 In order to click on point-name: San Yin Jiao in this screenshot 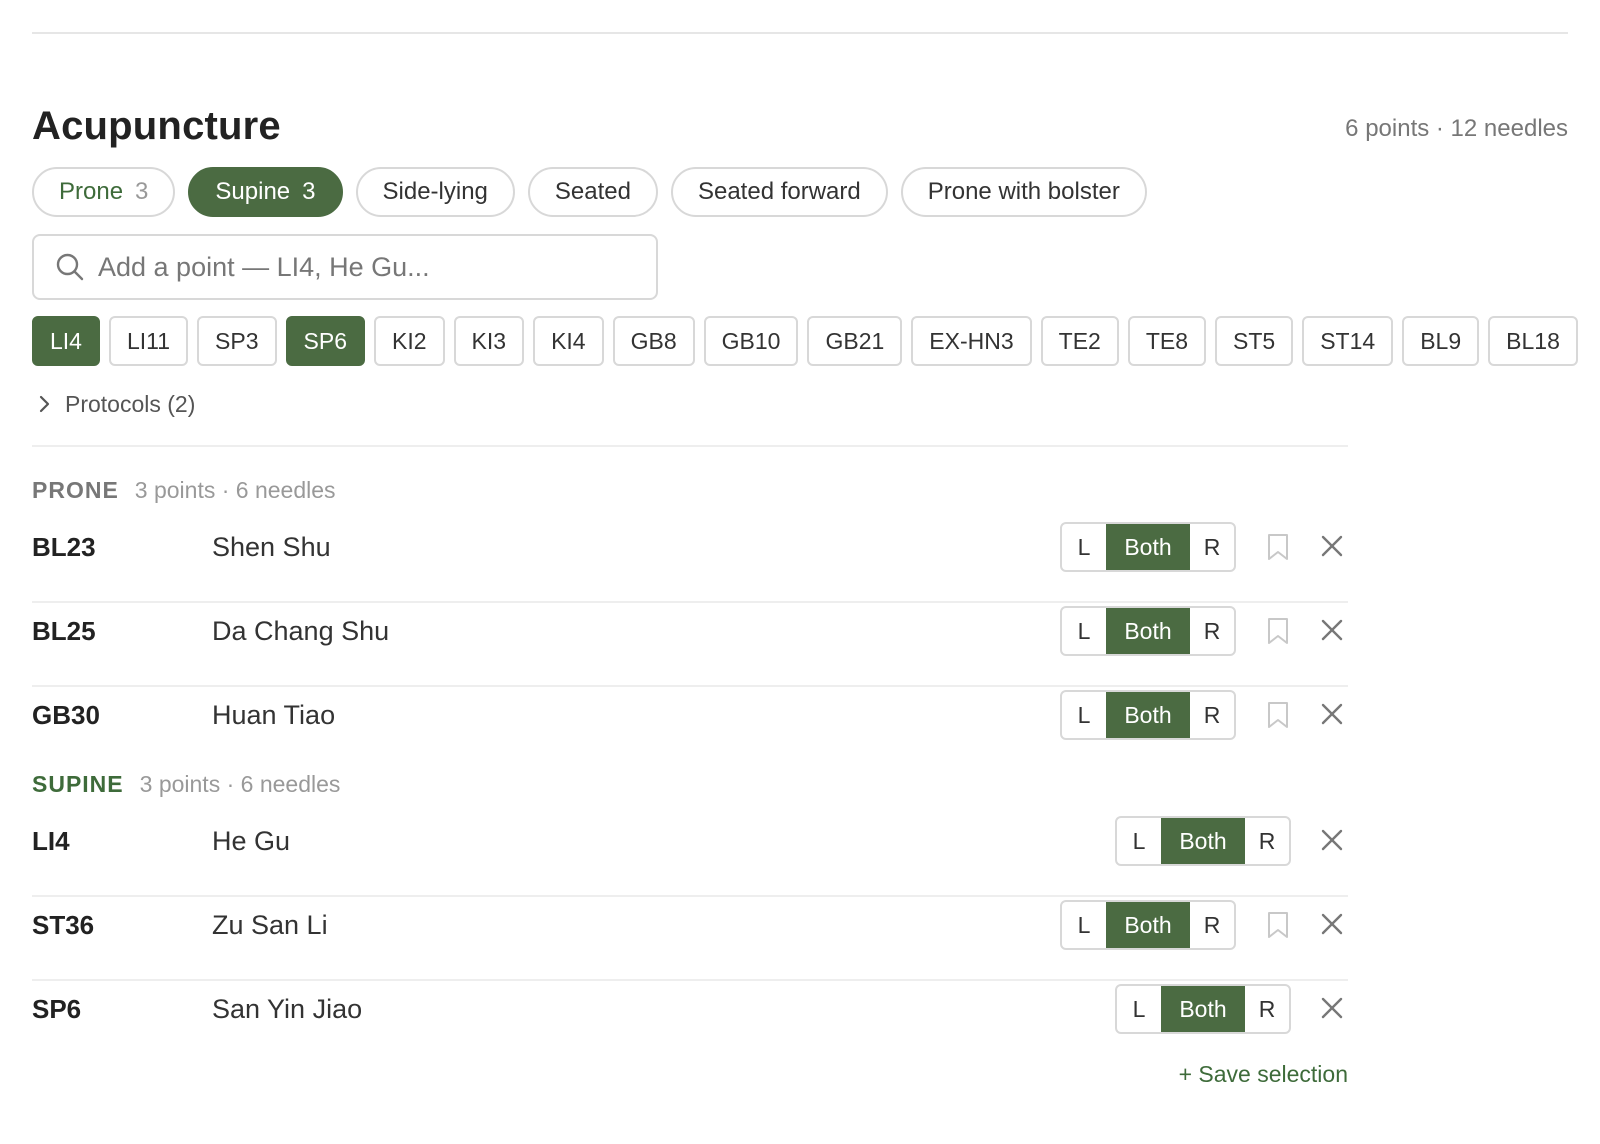, I will do `click(287, 1009)`.